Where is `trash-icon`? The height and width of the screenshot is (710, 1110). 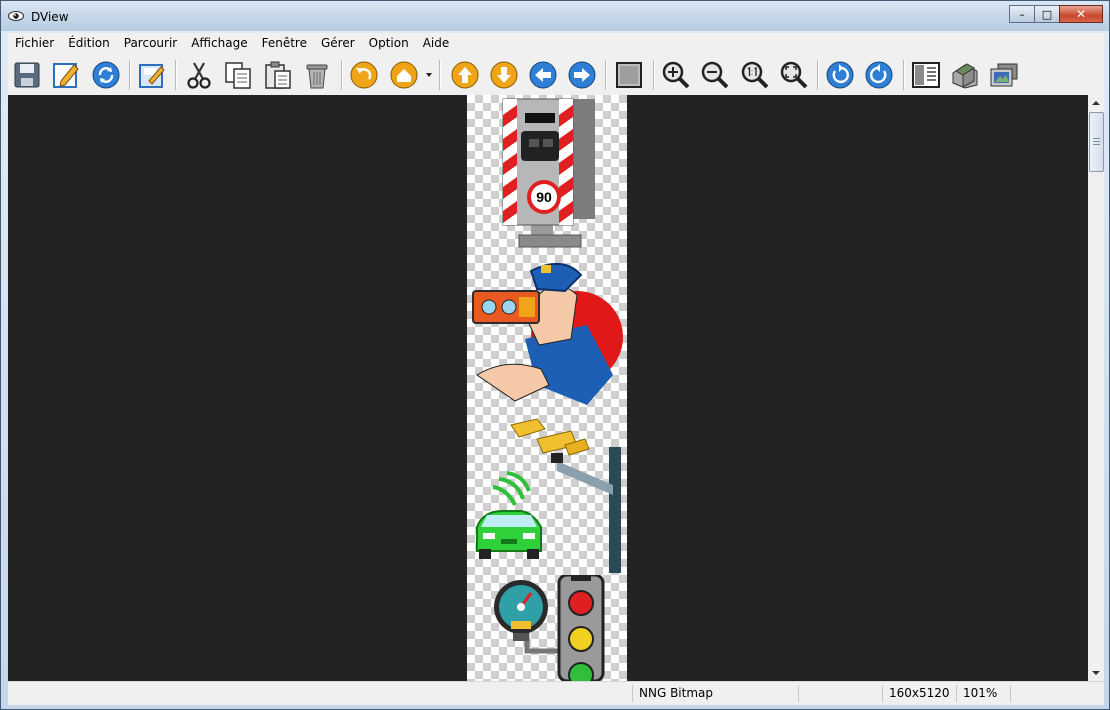 trash-icon is located at coordinates (317, 76).